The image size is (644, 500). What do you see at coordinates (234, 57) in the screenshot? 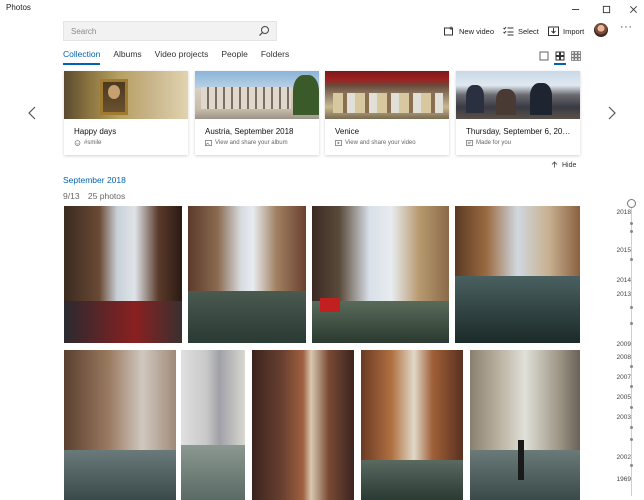
I see `tab-people: People` at bounding box center [234, 57].